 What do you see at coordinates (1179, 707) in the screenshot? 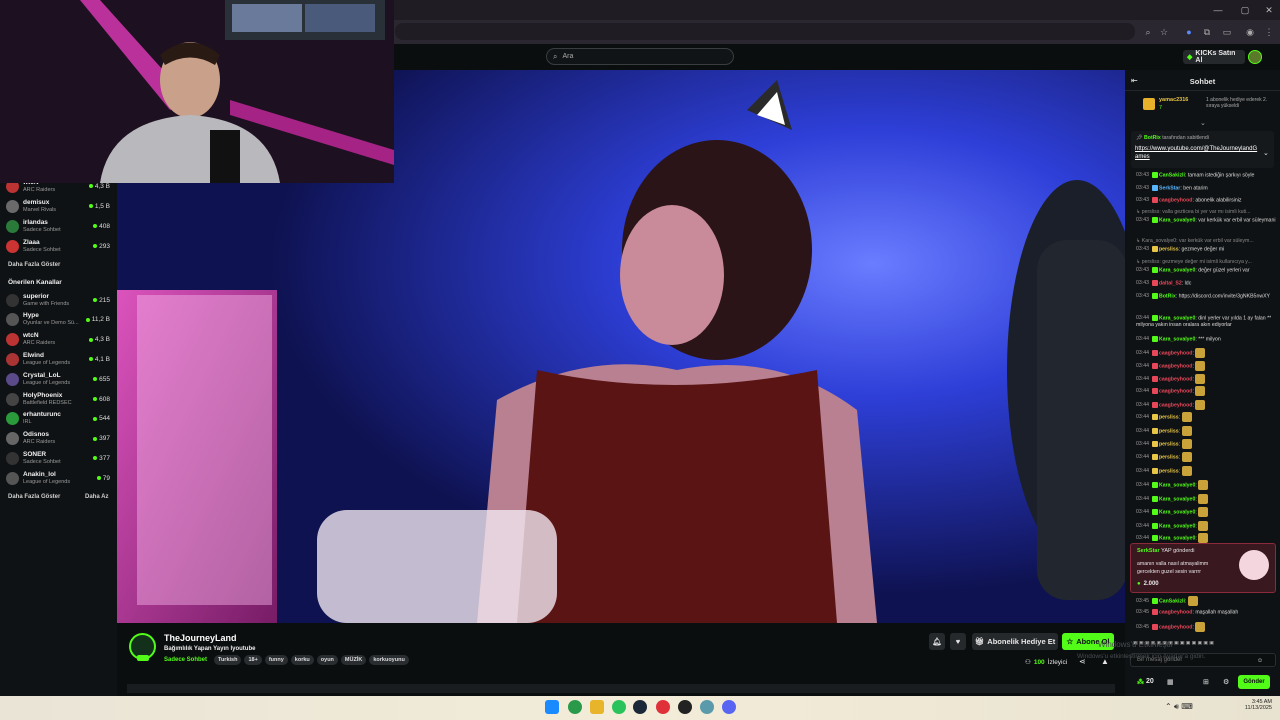
I see `tray-icons: ⌃ 🔊︎ ⌨` at bounding box center [1179, 707].